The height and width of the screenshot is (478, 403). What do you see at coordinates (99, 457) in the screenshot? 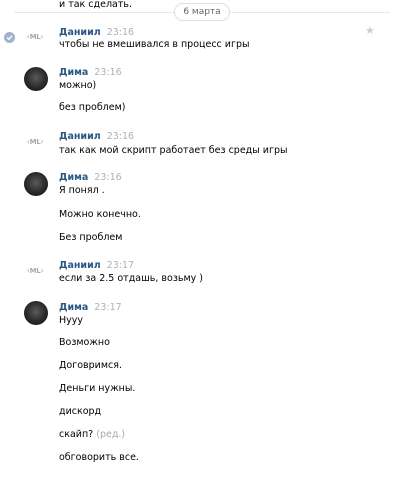
I see `message-text: обговорить все.` at bounding box center [99, 457].